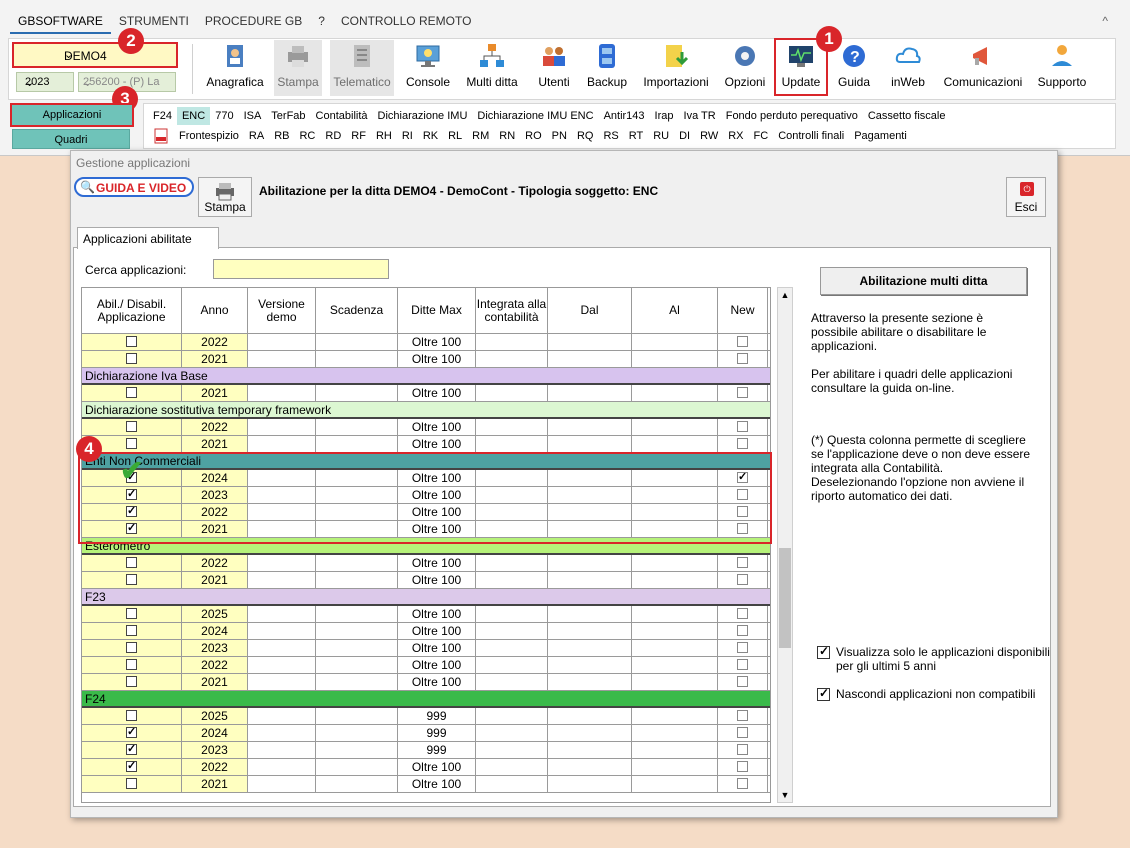 Image resolution: width=1130 pixels, height=848 pixels. Describe the element at coordinates (590, 310) in the screenshot. I see `column-header: Dal` at that location.